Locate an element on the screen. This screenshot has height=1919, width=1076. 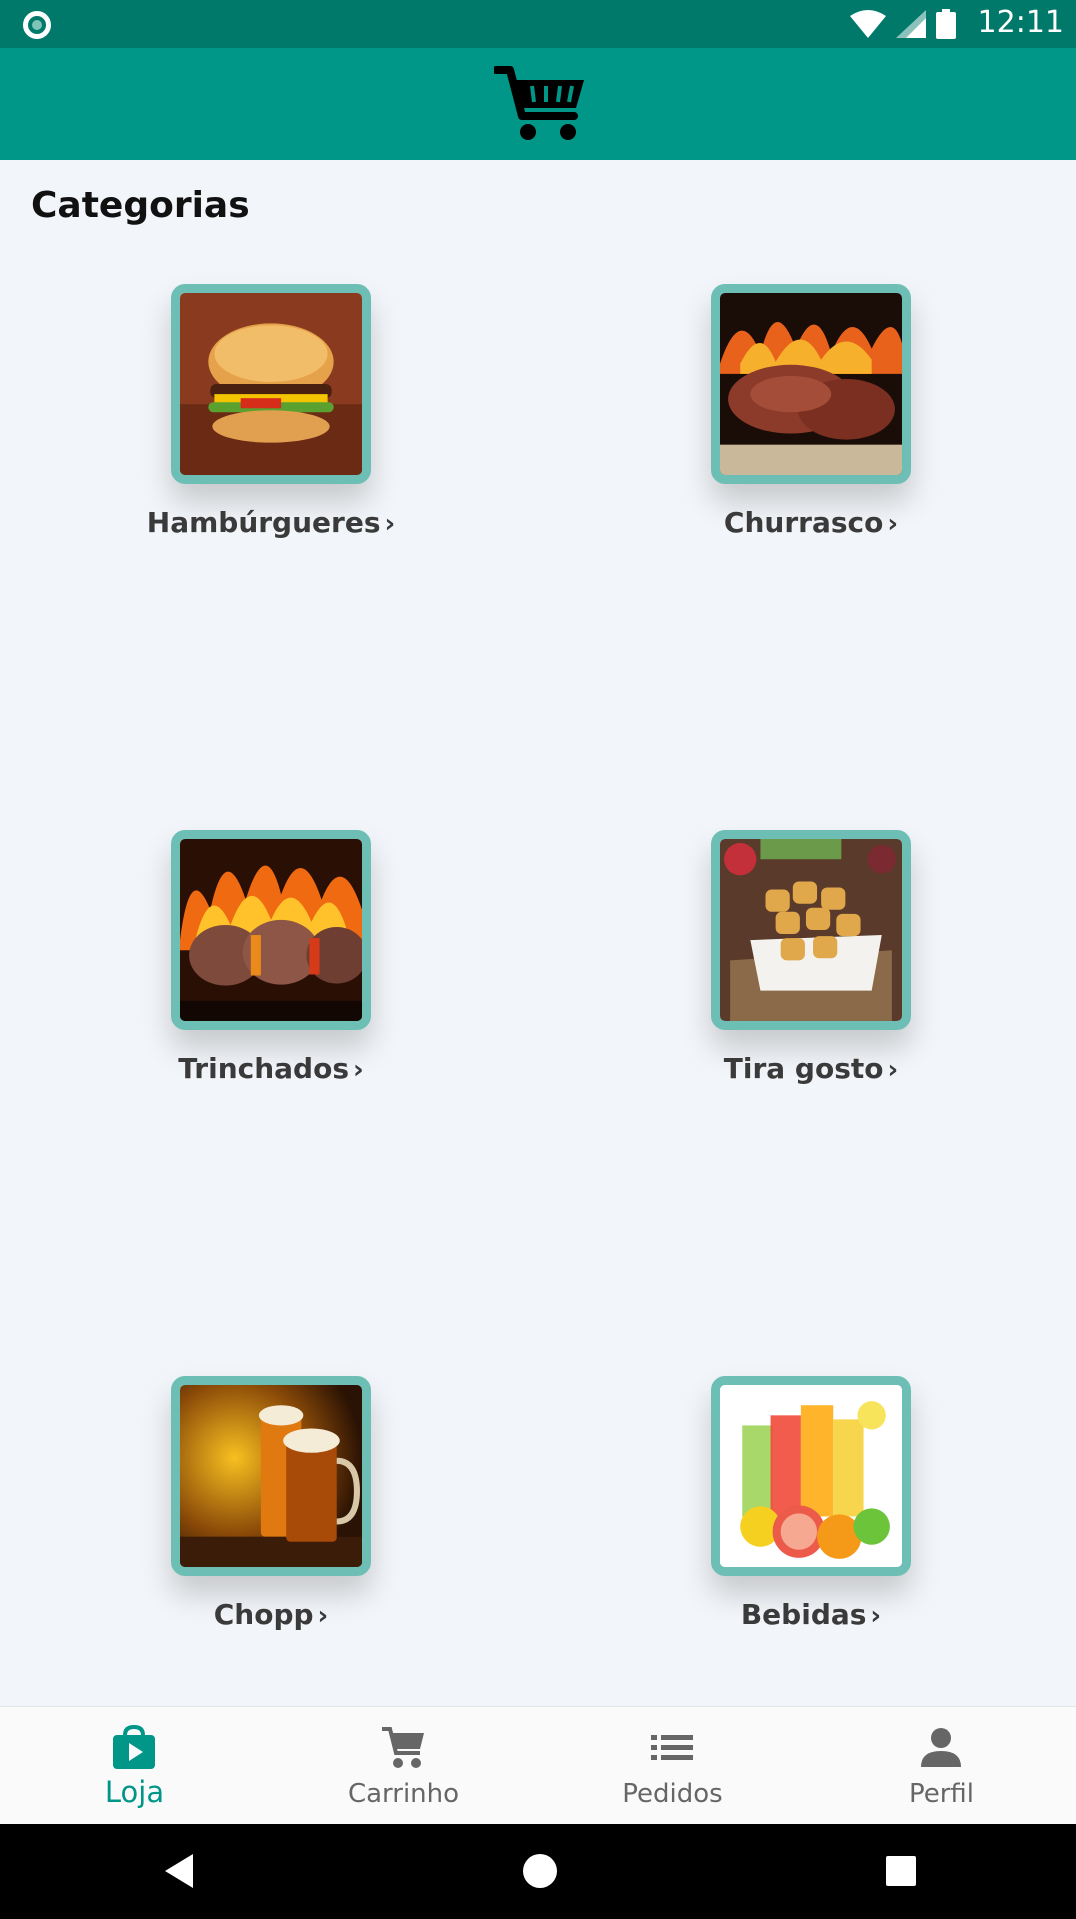
cell-signal-icon is located at coordinates (911, 24).